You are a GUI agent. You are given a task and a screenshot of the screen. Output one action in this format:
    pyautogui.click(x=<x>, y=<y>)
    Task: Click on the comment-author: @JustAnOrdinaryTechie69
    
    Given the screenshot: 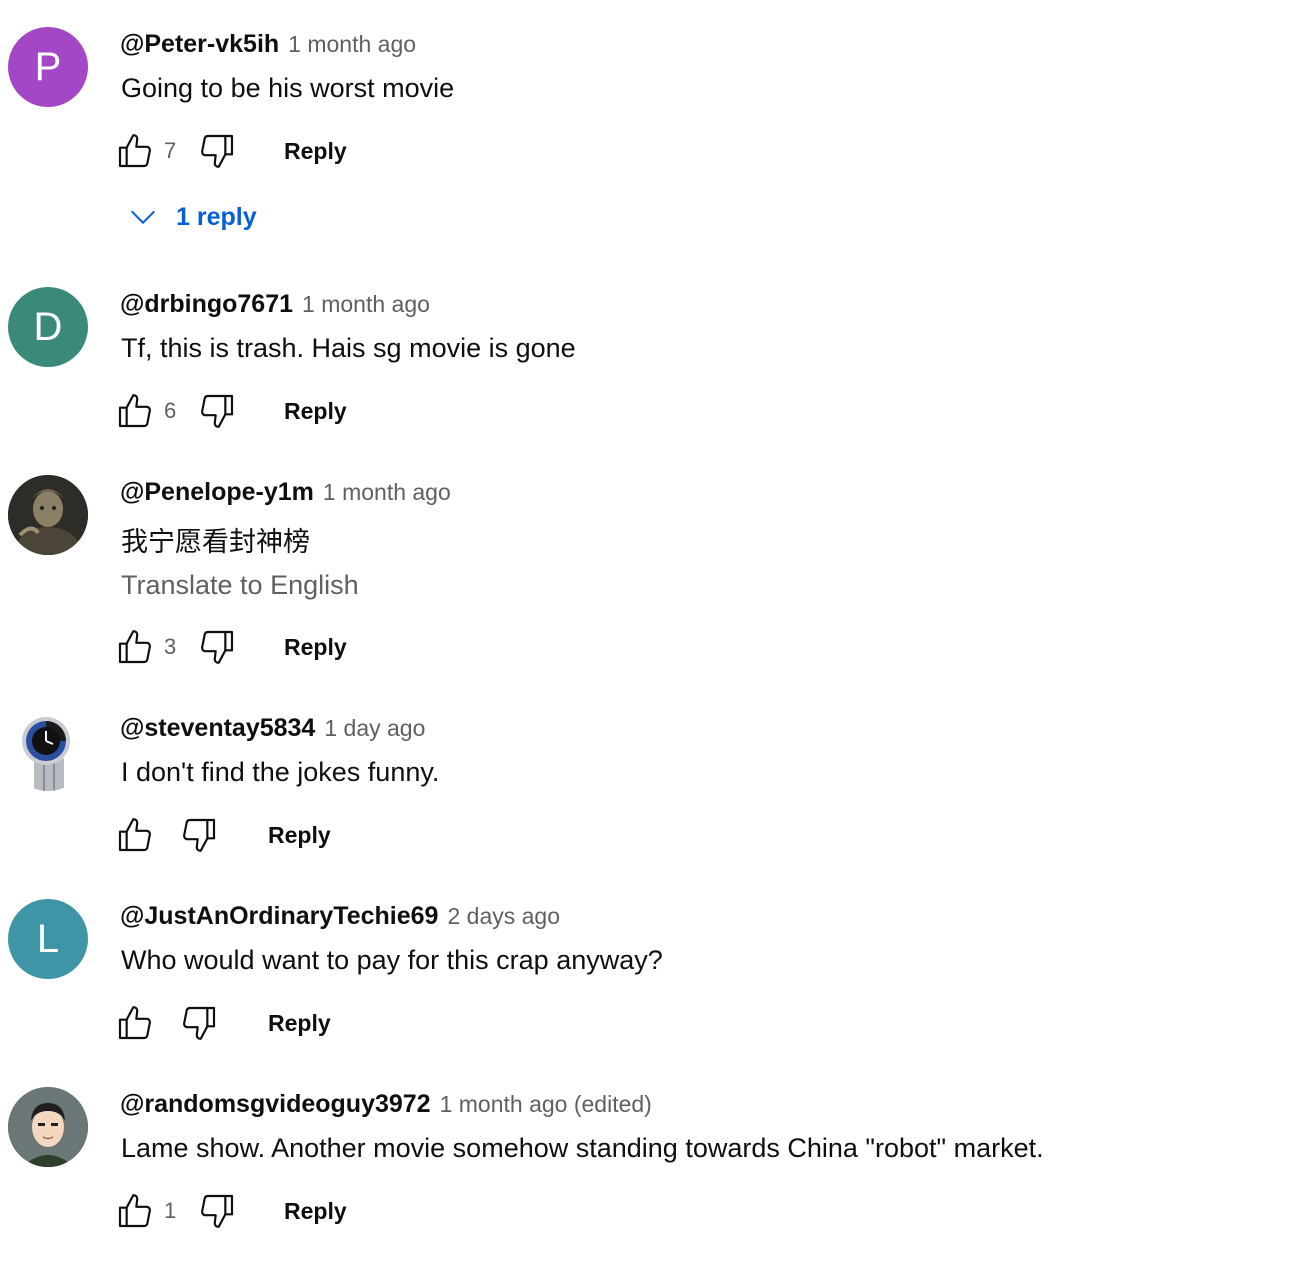 What is the action you would take?
    pyautogui.click(x=279, y=916)
    